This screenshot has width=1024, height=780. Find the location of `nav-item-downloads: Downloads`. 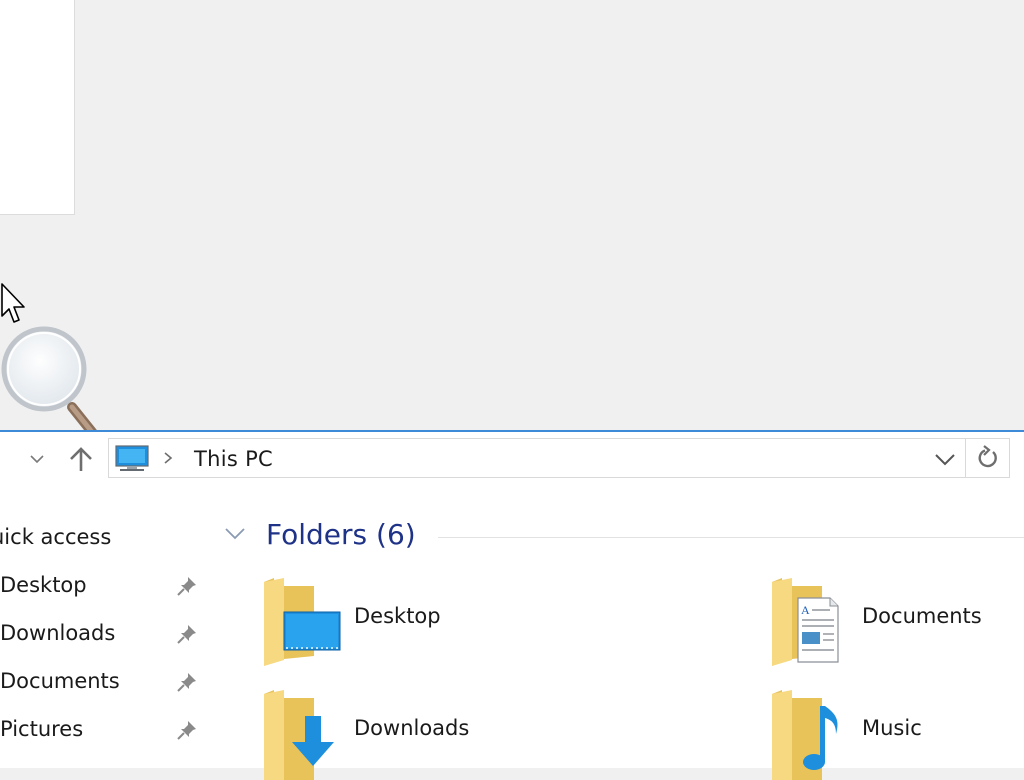

nav-item-downloads: Downloads is located at coordinates (106, 633).